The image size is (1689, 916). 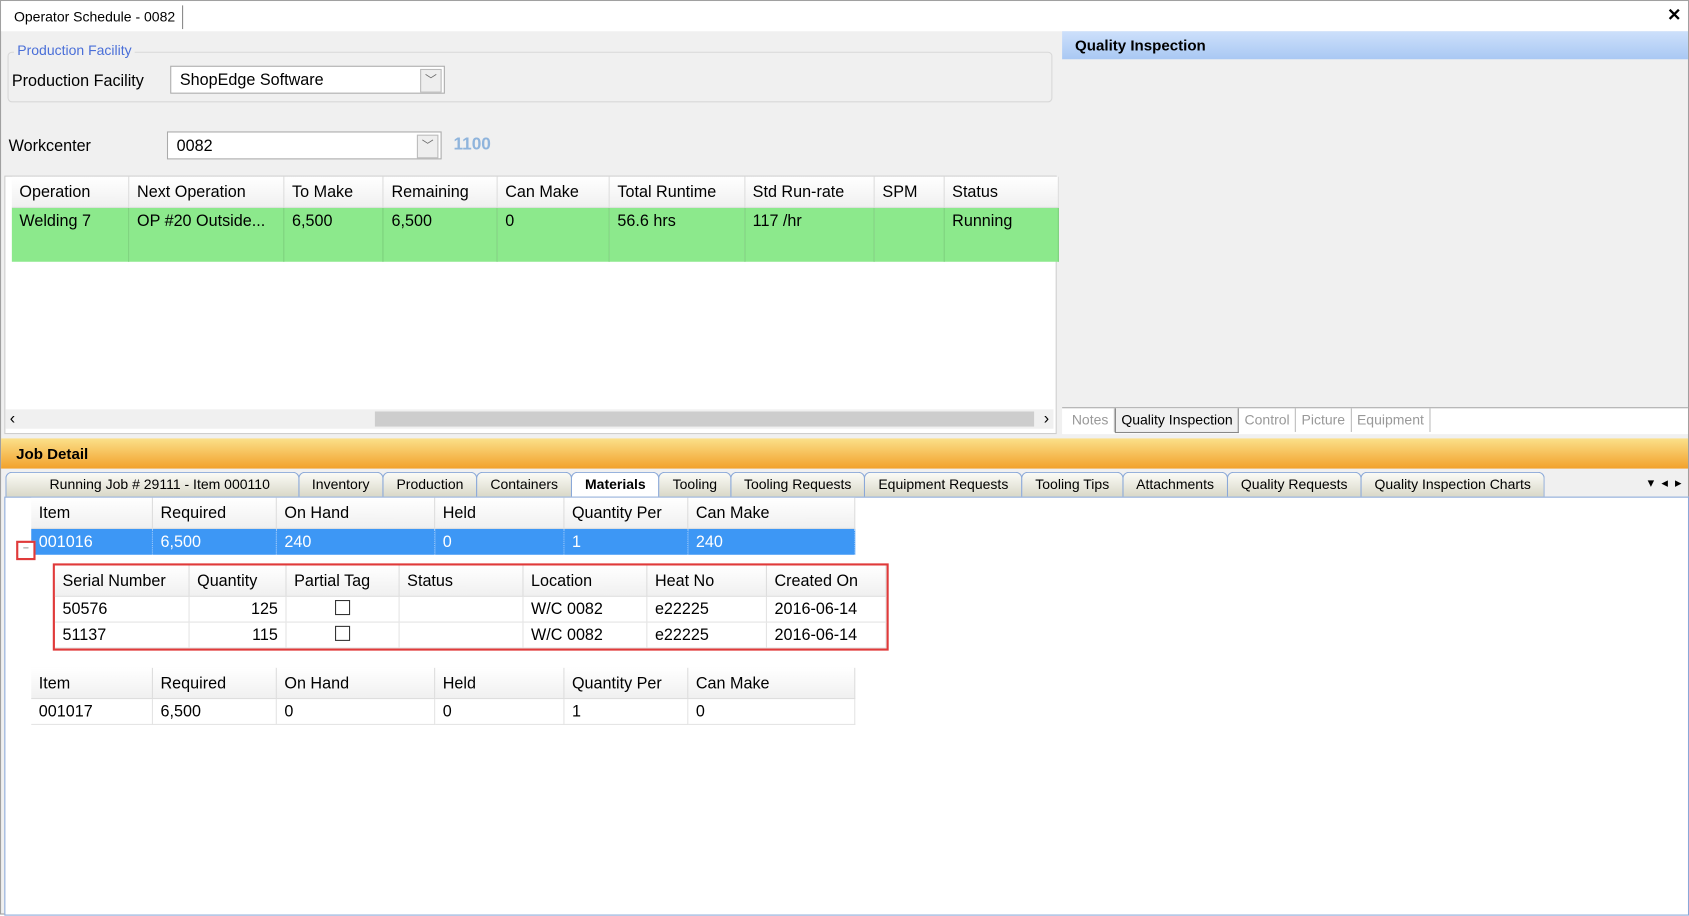 I want to click on cell: Welding 7, so click(x=70, y=234).